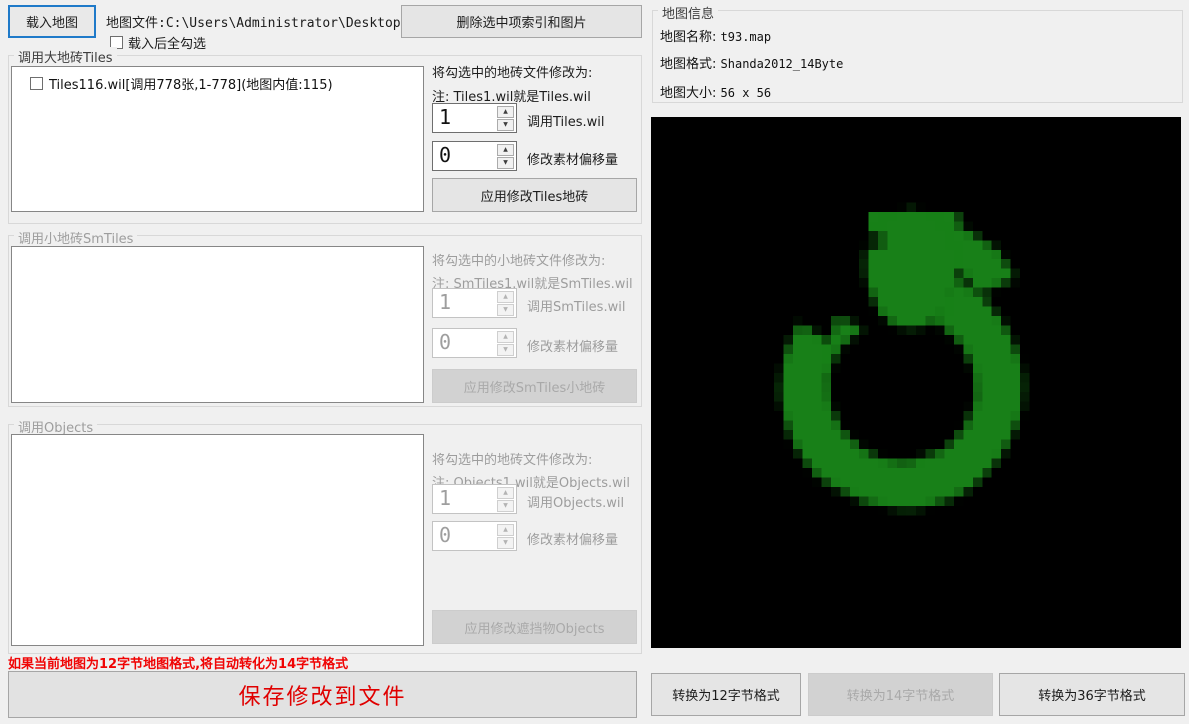 The height and width of the screenshot is (724, 1189). I want to click on map-name-line: 地图名称: t93.map, so click(715, 35).